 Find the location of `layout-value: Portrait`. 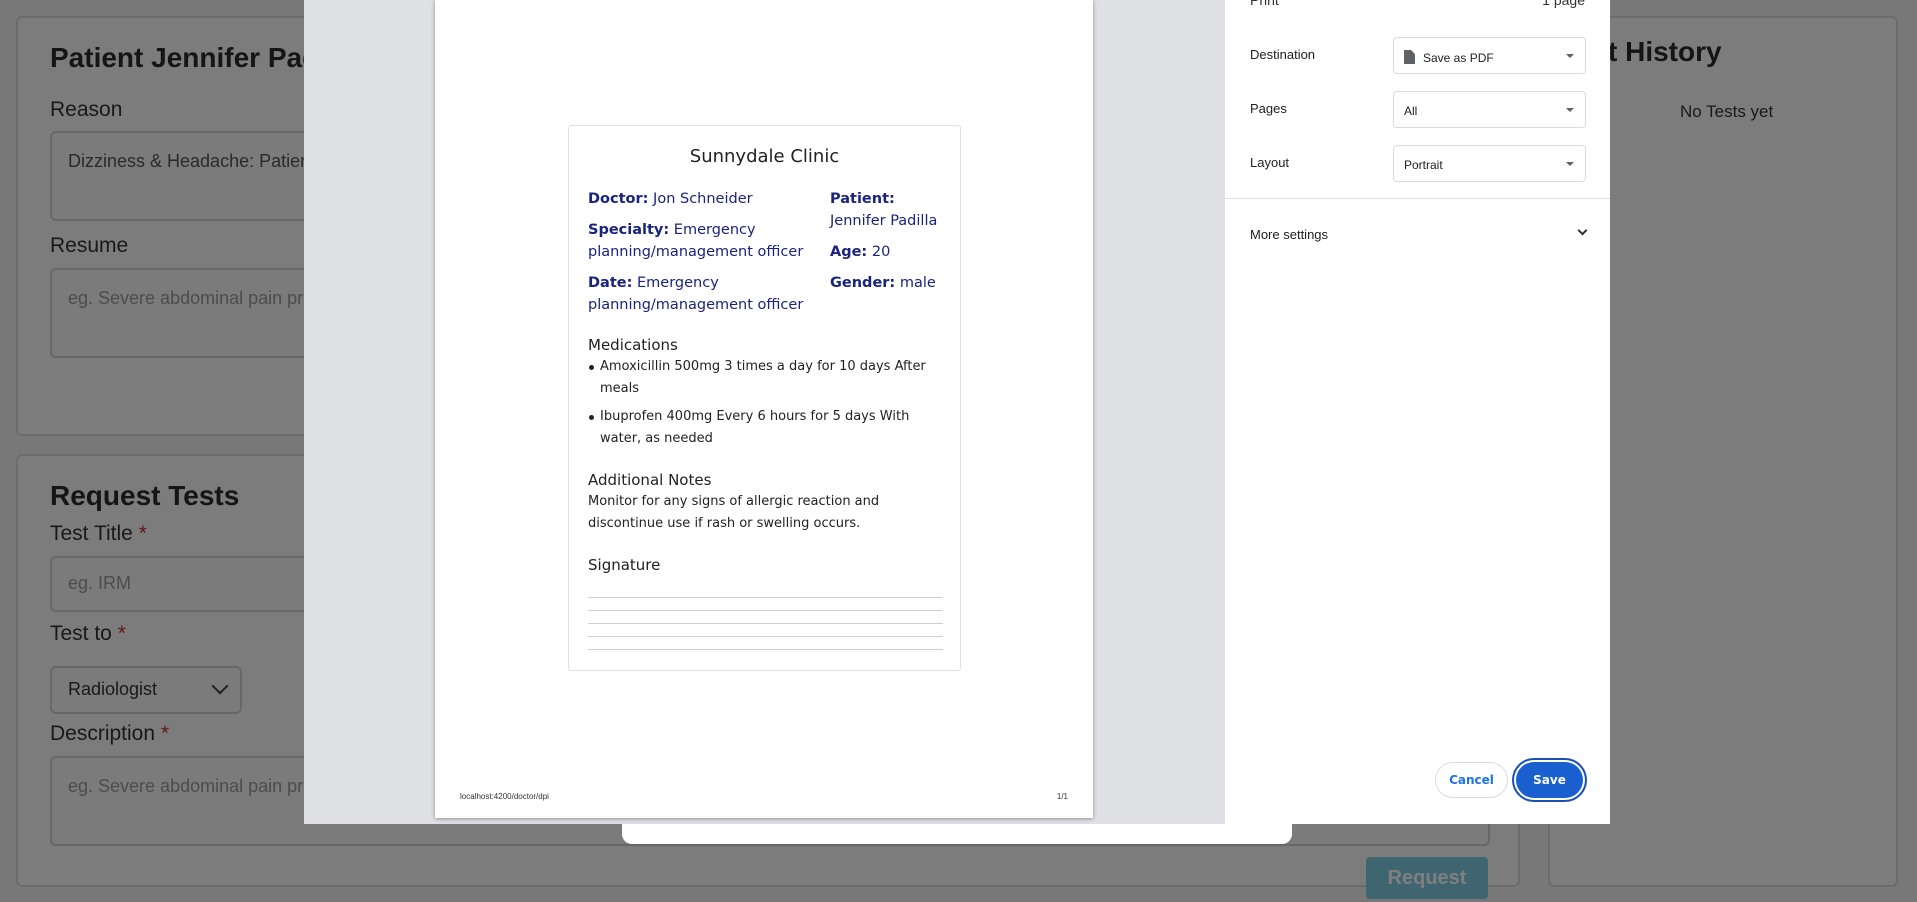

layout-value: Portrait is located at coordinates (1423, 165).